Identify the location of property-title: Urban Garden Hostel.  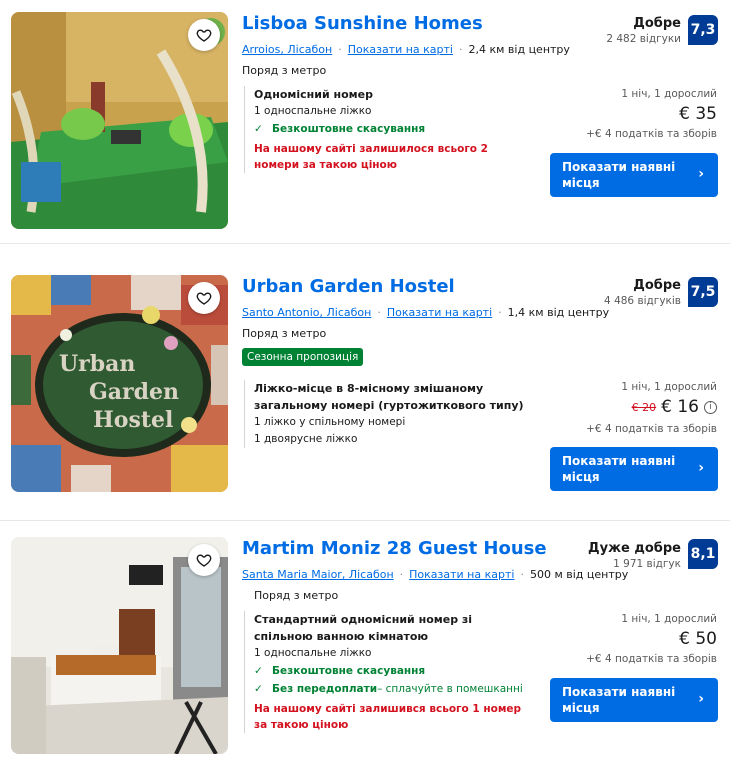
(348, 286).